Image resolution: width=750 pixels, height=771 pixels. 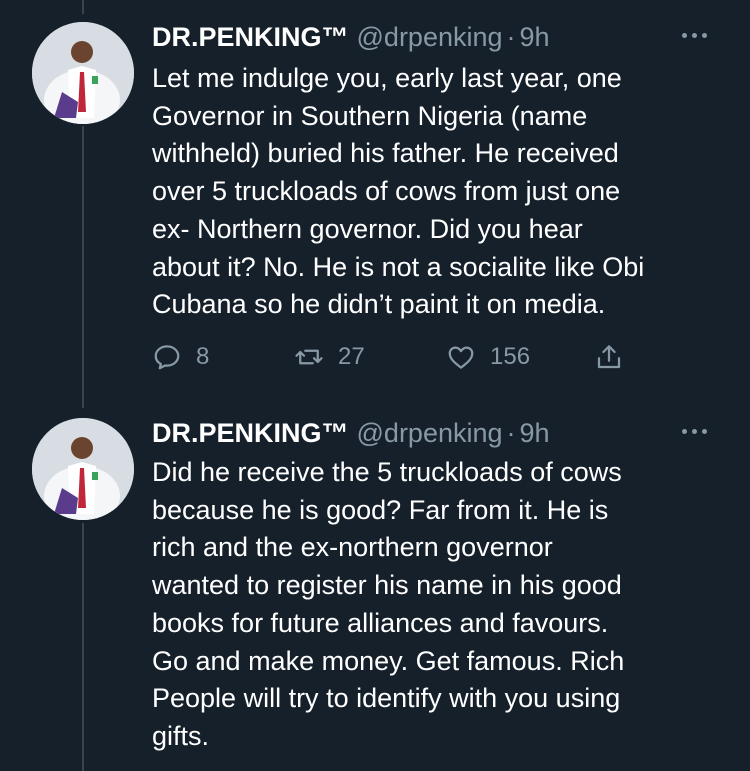 I want to click on thread-line-top, so click(x=83, y=7).